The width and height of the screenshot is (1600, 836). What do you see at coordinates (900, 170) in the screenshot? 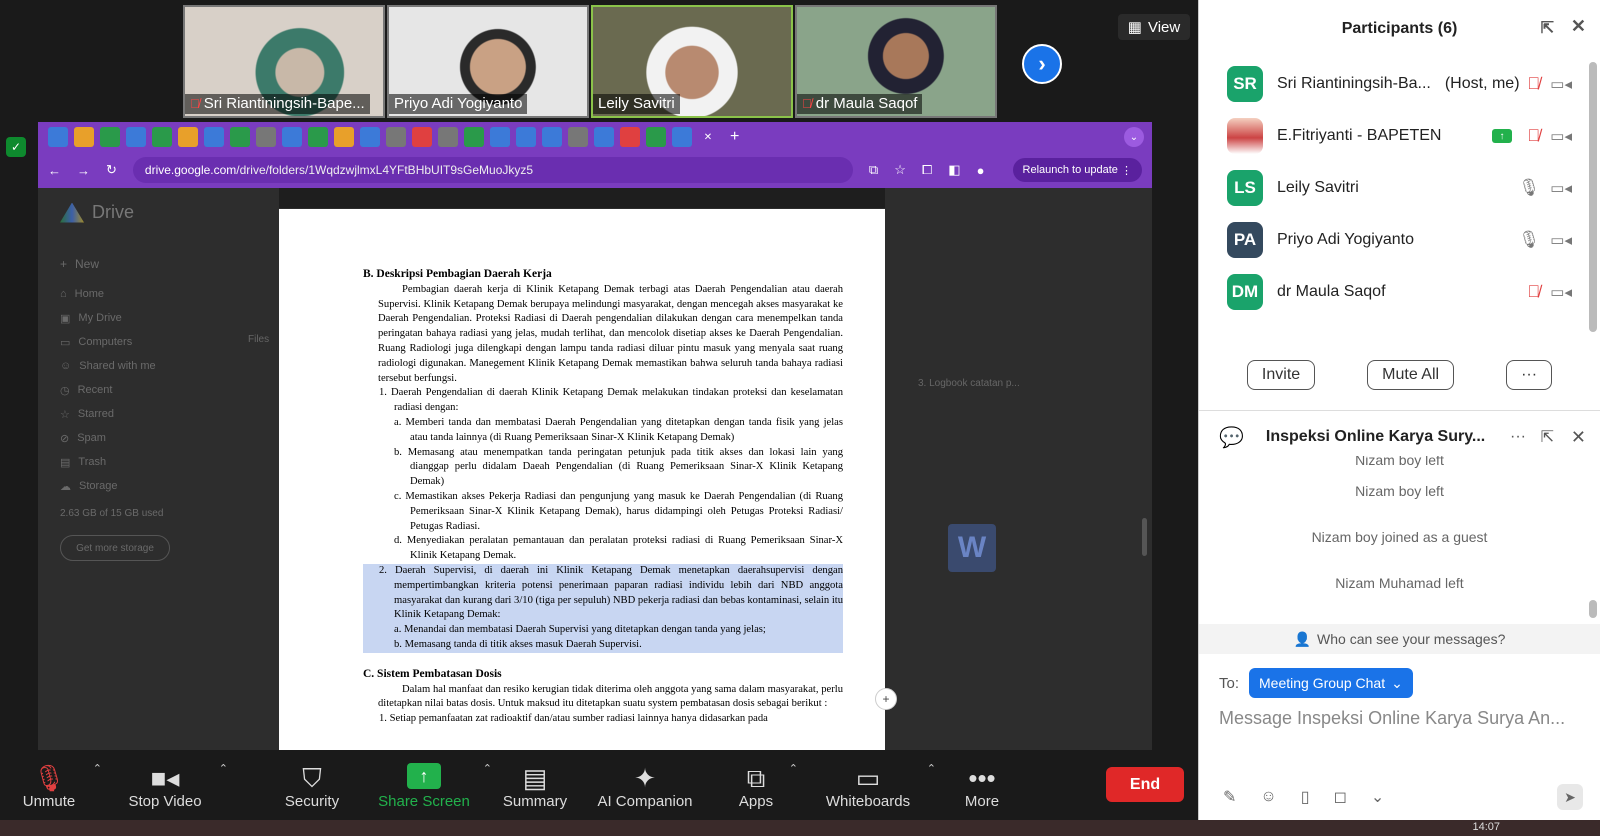
I see `bookmark-star-icon: ☆` at bounding box center [900, 170].